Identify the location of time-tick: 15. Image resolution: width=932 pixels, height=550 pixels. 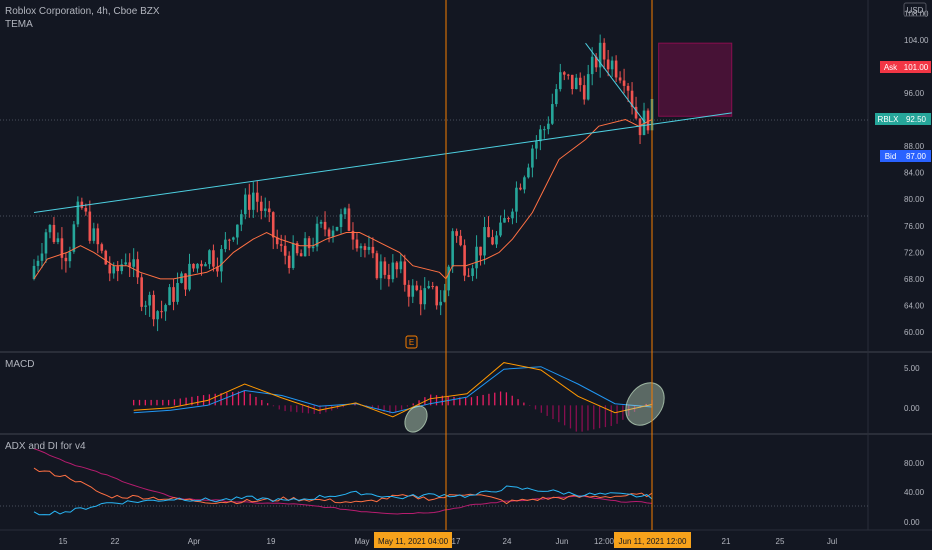
(63, 541).